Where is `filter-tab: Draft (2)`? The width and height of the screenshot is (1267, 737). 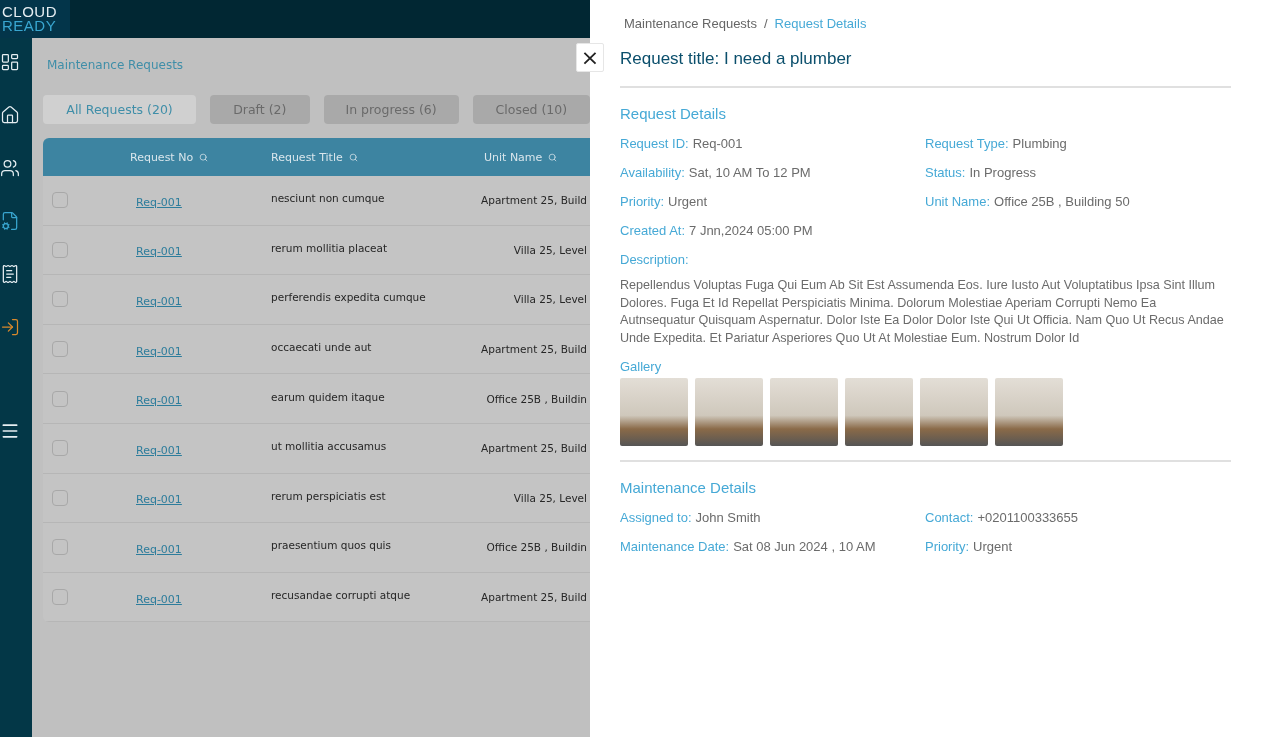
filter-tab: Draft (2) is located at coordinates (260, 109).